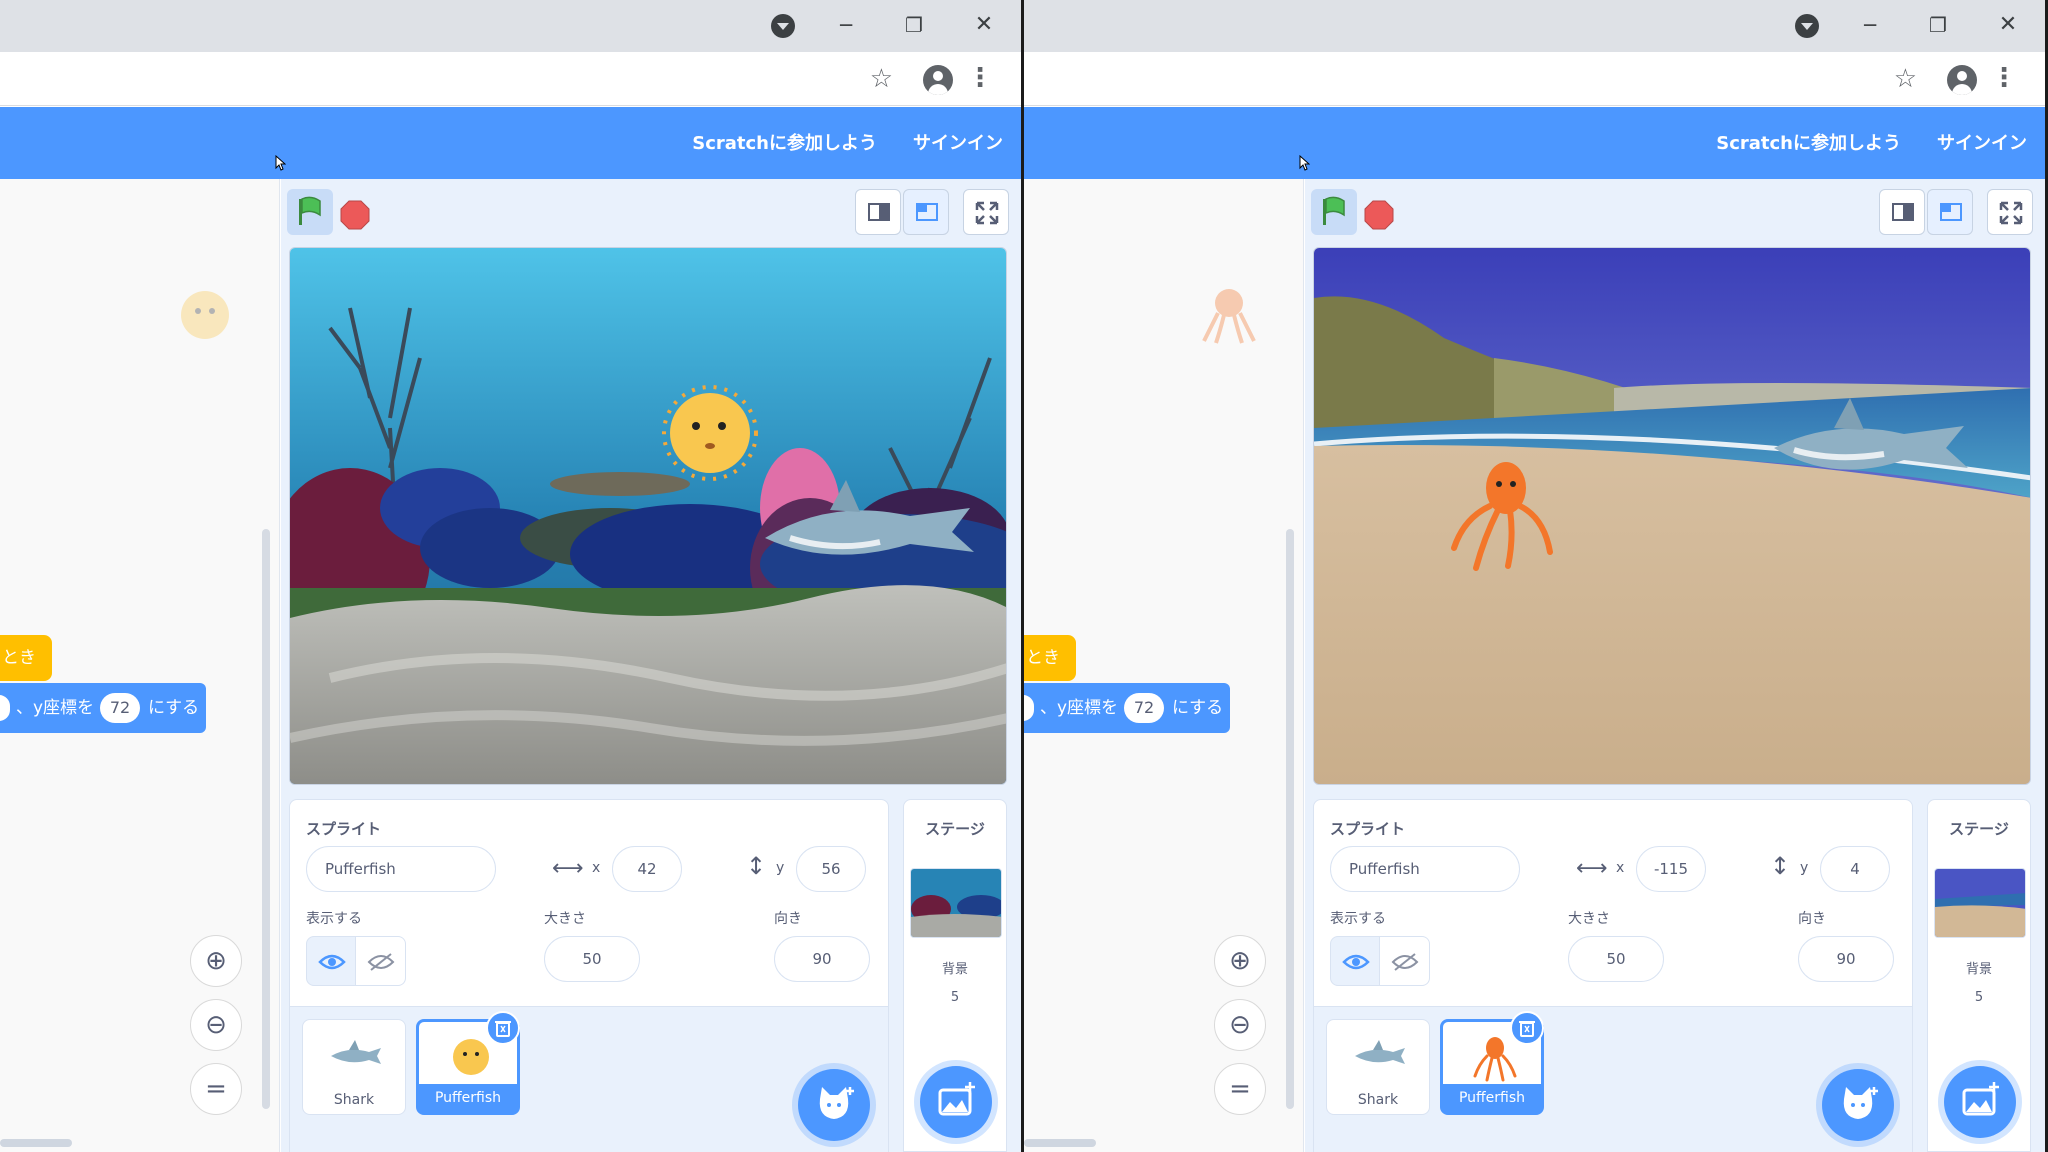  I want to click on y-arrows-icon: ↕, so click(756, 866).